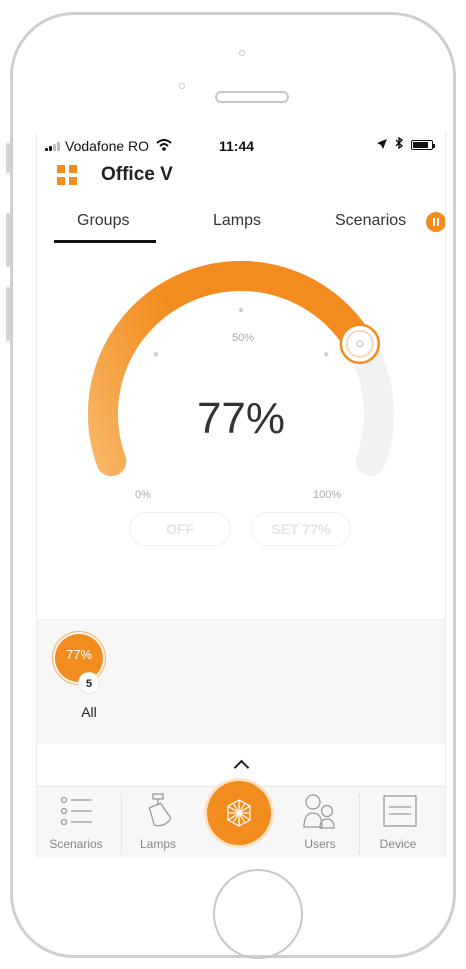 The height and width of the screenshot is (969, 466). I want to click on pause-icon, so click(436, 222).